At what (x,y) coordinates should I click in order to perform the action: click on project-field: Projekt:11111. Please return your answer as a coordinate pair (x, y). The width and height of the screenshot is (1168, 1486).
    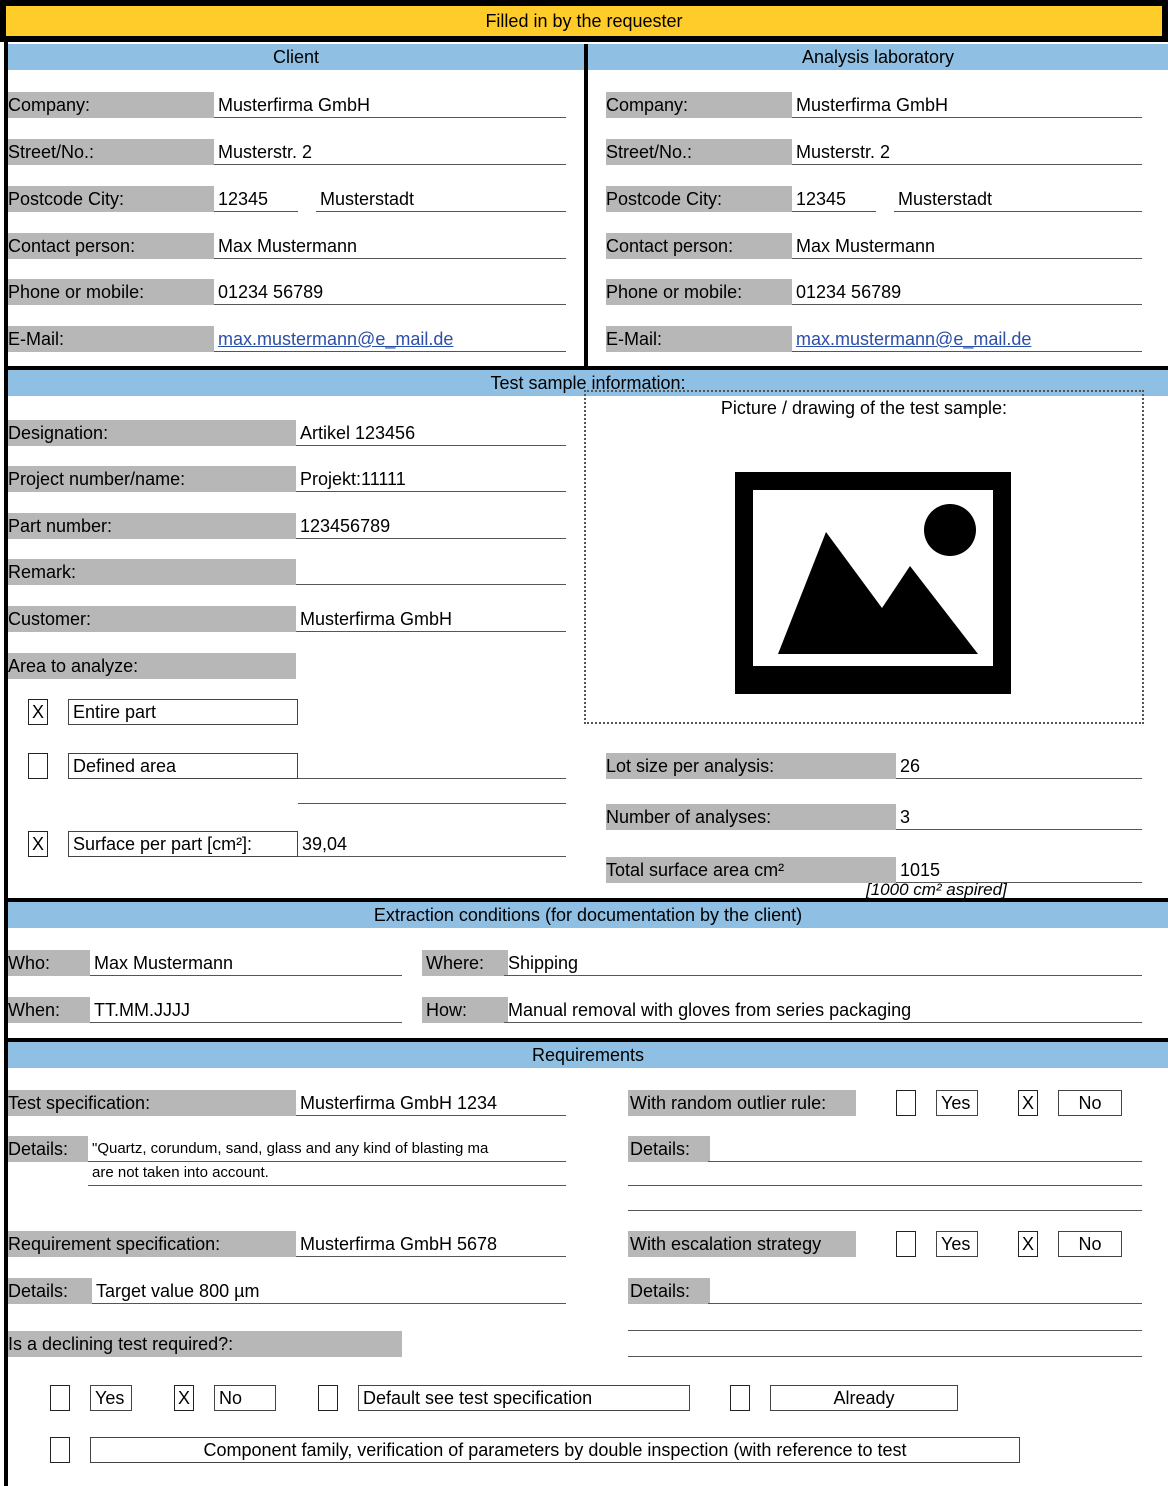
    Looking at the image, I should click on (431, 479).